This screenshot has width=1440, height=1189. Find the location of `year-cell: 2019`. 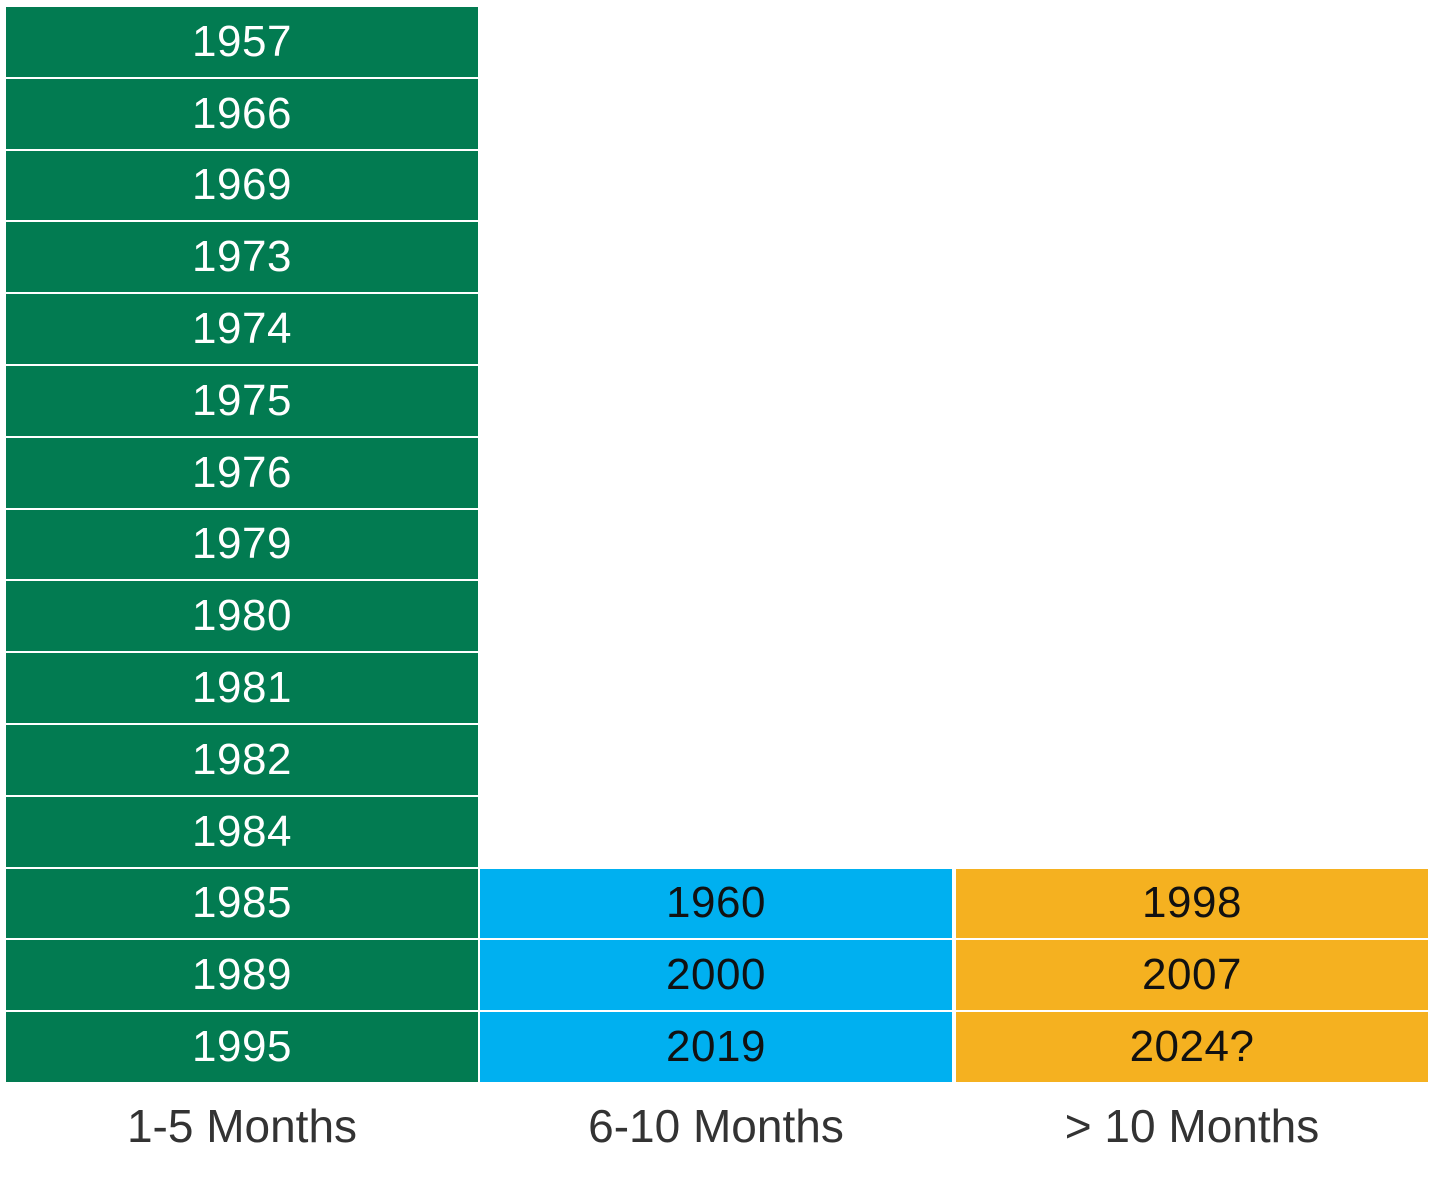

year-cell: 2019 is located at coordinates (716, 1047).